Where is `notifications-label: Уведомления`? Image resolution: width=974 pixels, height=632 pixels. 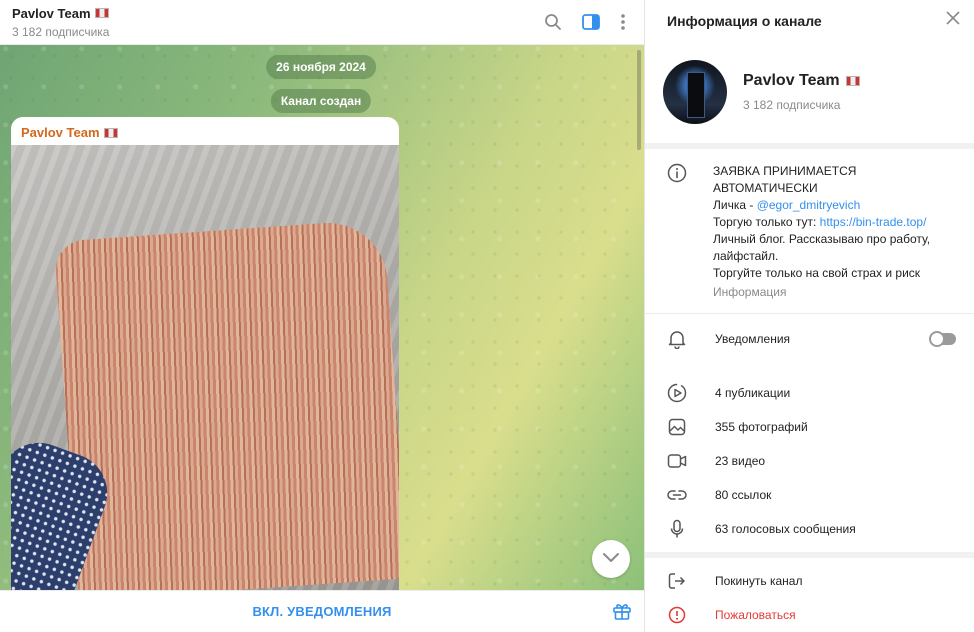
notifications-label: Уведомления is located at coordinates (753, 339).